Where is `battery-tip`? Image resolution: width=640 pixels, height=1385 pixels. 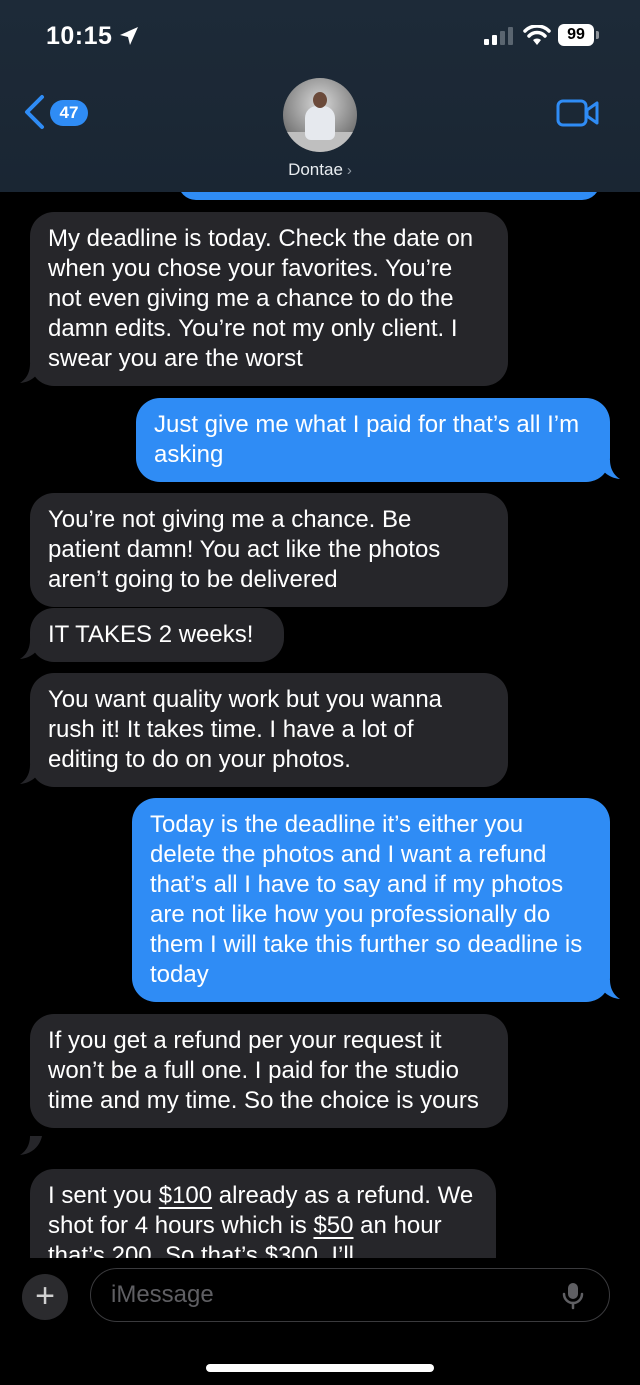
battery-tip is located at coordinates (597, 35).